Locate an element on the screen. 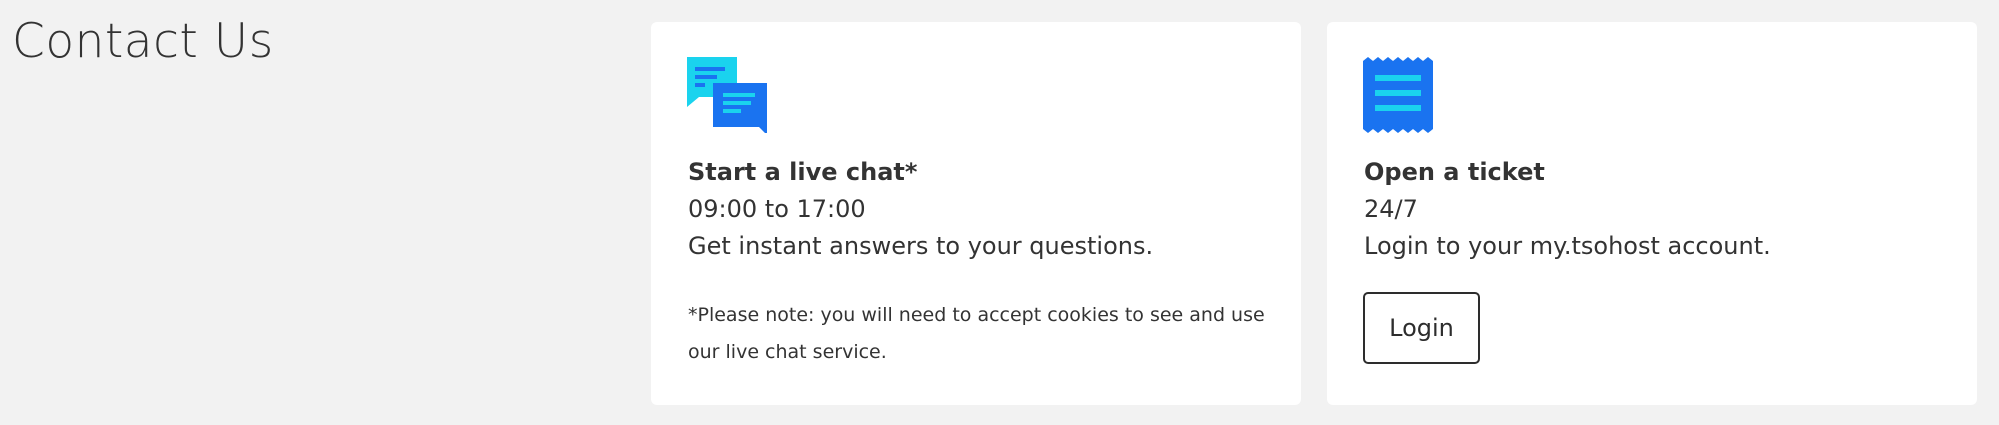 The image size is (1999, 425). ticket-heading: Open a ticket is located at coordinates (1454, 172).